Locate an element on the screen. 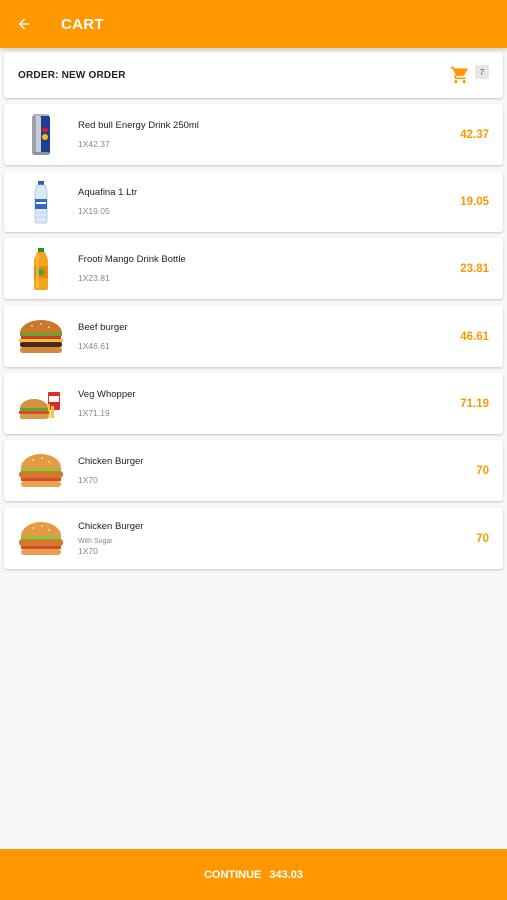 This screenshot has width=507, height=900. cart-item: Aquafina 1 Ltr 1X19.05 19.05 is located at coordinates (253, 201).